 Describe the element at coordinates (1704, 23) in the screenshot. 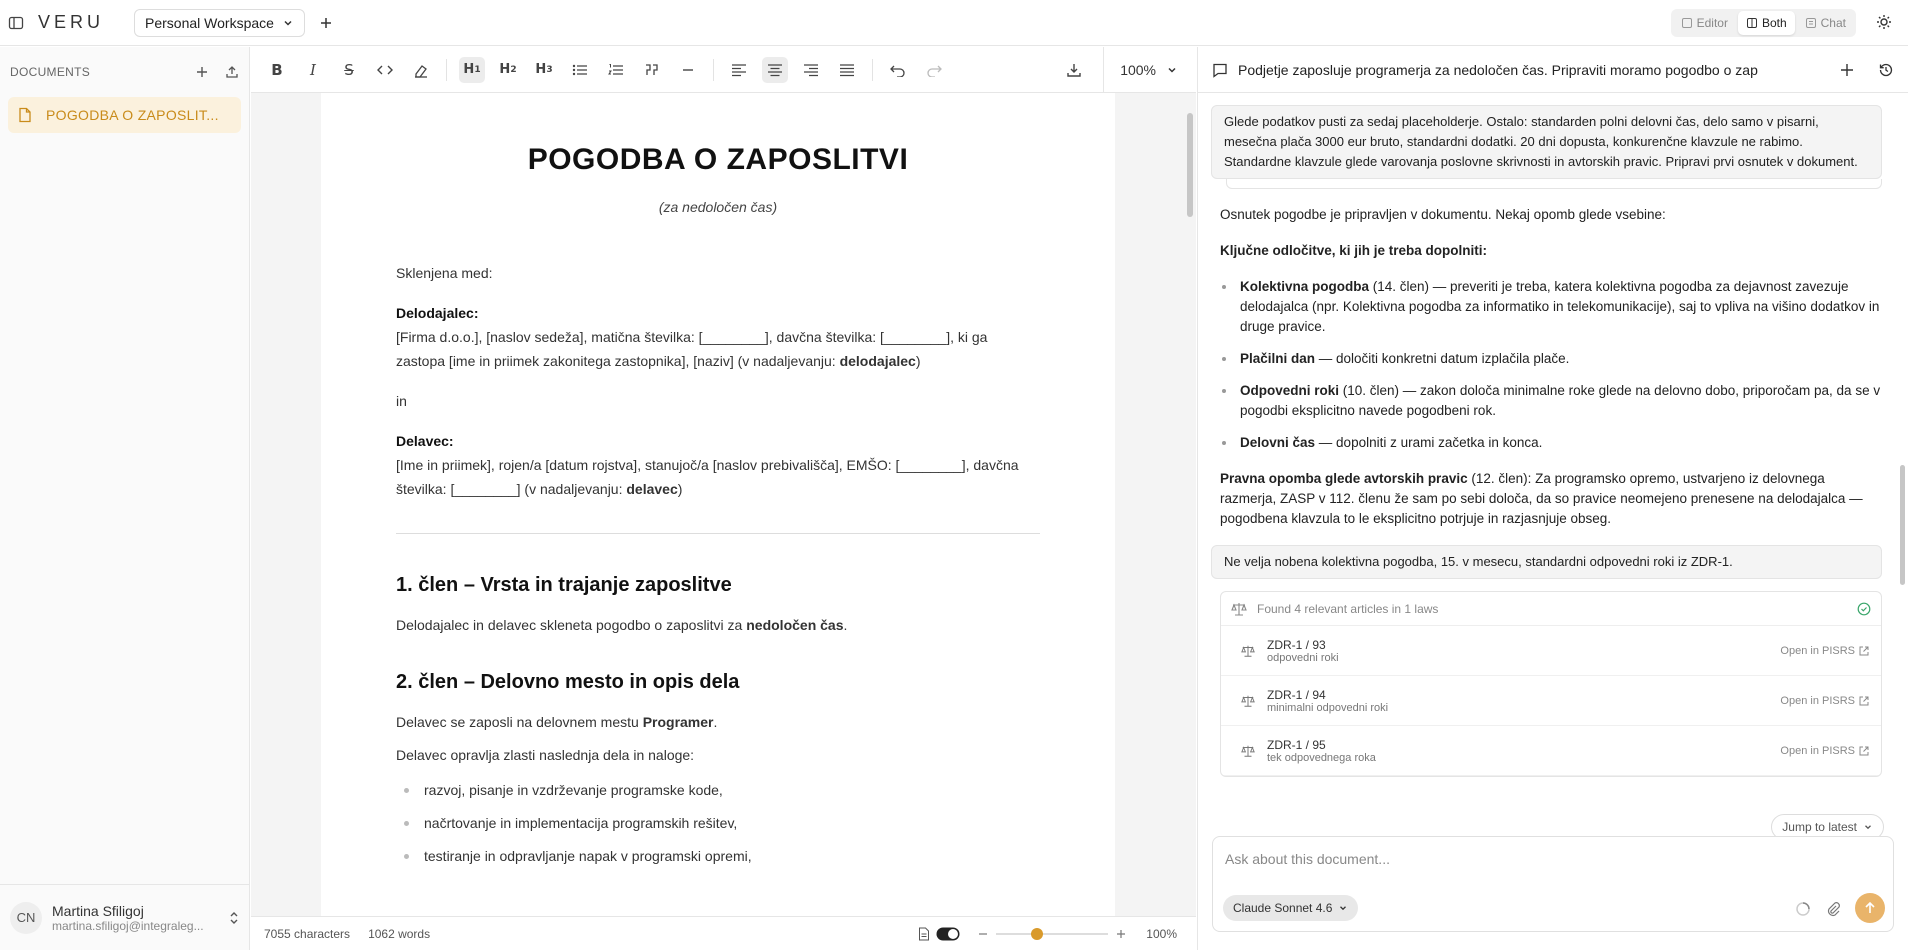

I see `view-editor-button: Editor` at that location.